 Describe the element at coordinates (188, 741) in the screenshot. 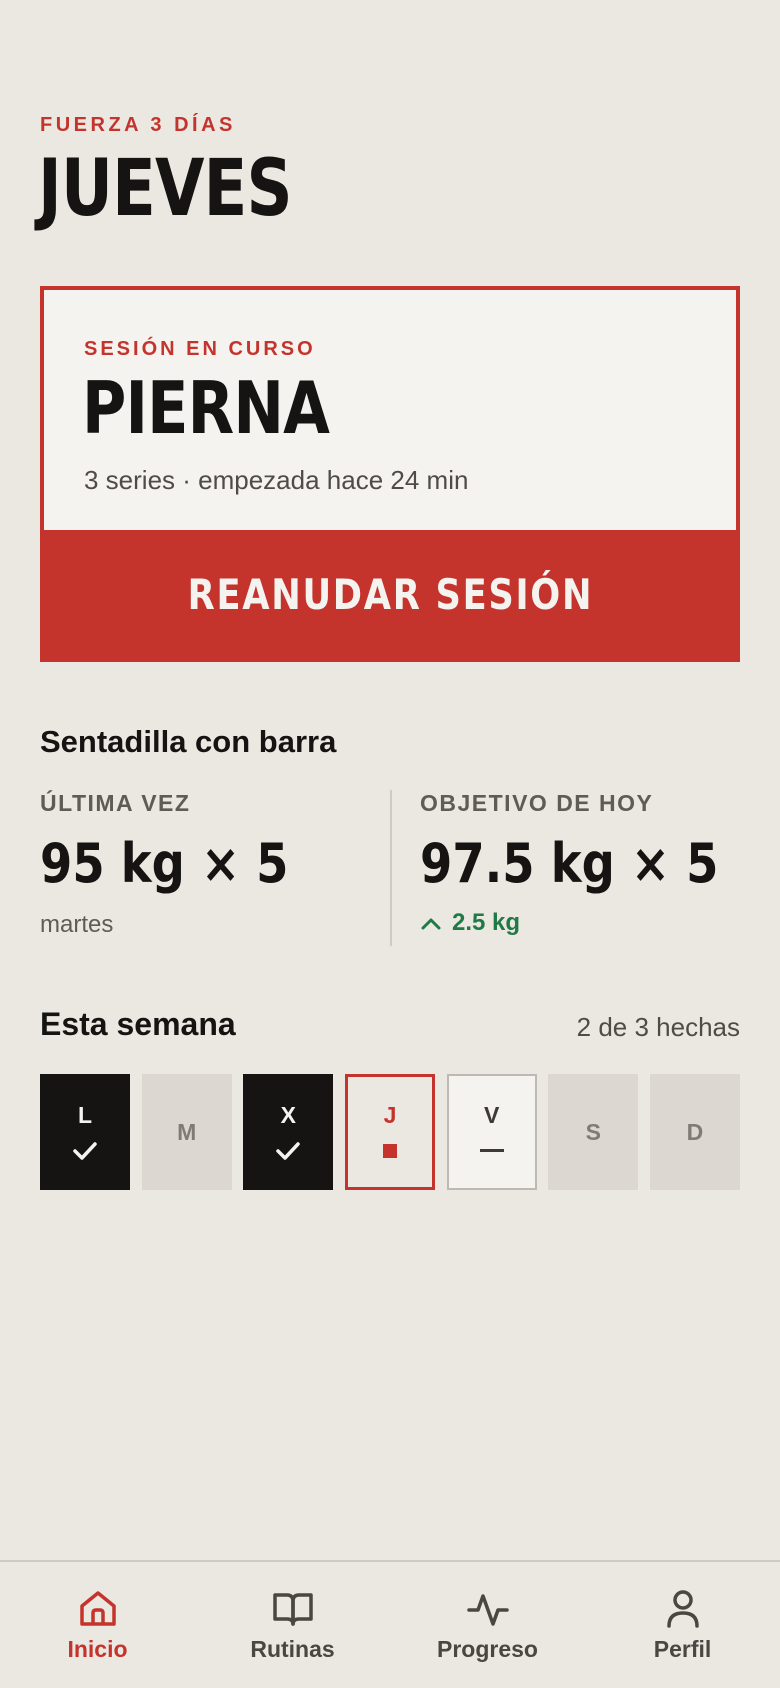

I see `exercise-name: Sentadilla con barra` at that location.